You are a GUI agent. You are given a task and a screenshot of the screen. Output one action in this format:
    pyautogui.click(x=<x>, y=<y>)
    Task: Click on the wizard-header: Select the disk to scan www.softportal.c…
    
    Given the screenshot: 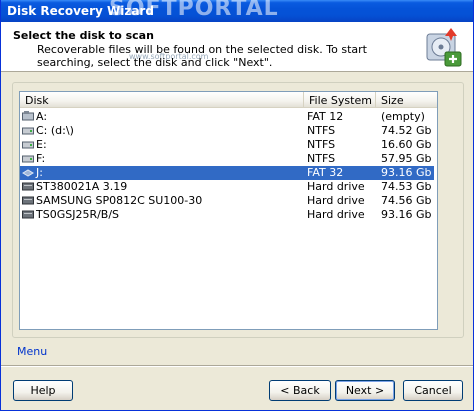 What is the action you would take?
    pyautogui.click(x=237, y=47)
    